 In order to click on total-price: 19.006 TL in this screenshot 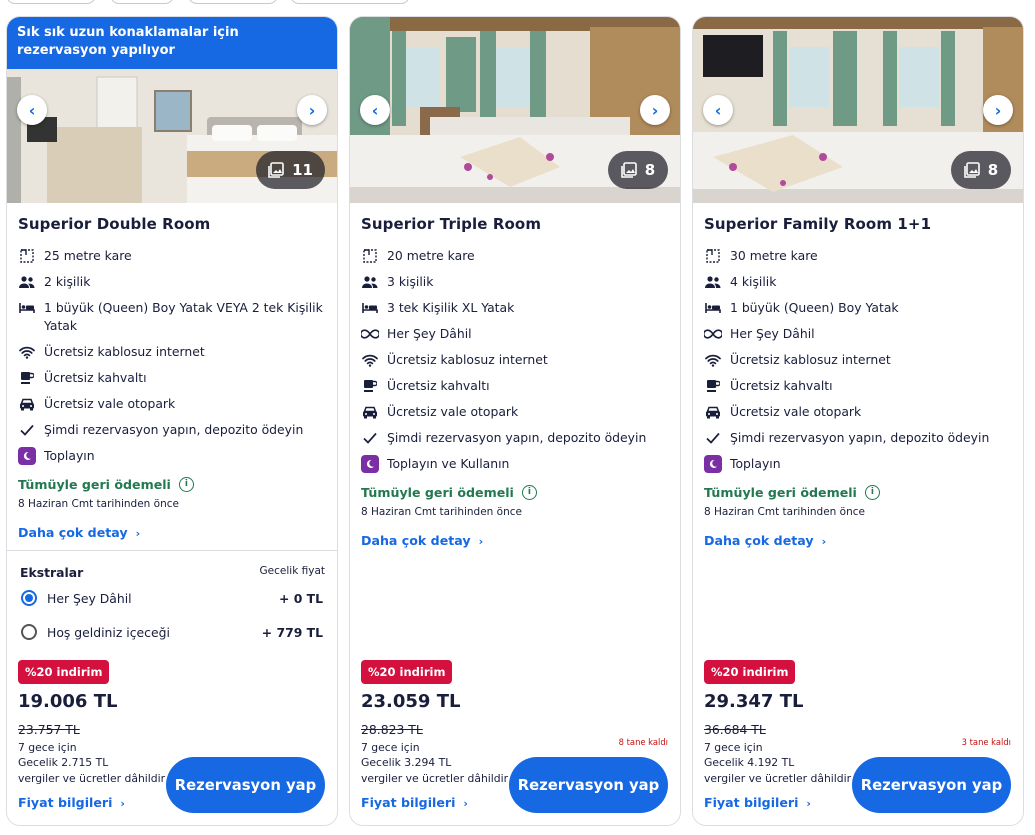, I will do `click(68, 701)`.